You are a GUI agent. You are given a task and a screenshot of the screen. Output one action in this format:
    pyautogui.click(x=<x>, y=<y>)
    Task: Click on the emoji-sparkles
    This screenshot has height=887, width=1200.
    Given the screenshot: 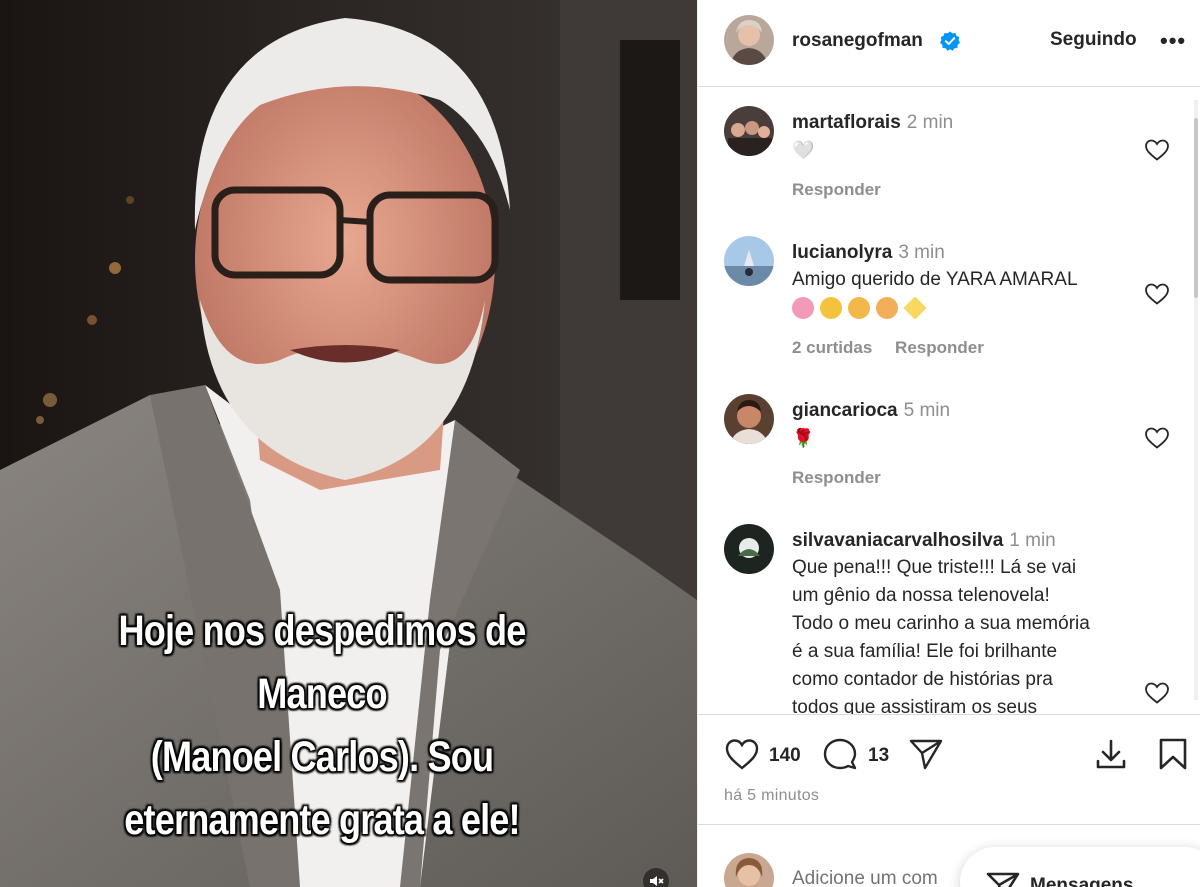 What is the action you would take?
    pyautogui.click(x=915, y=308)
    